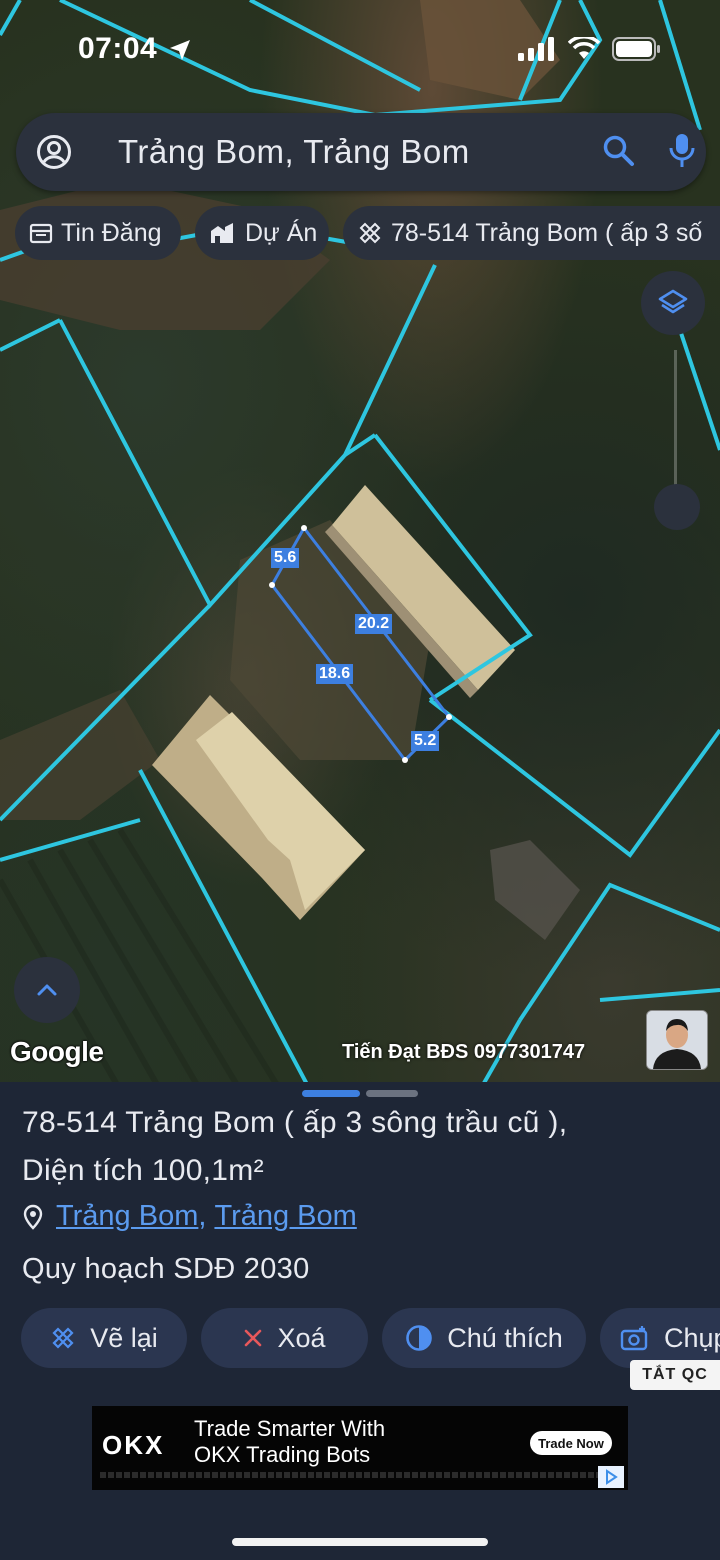 This screenshot has height=1560, width=720. I want to click on location-link-commune: Trảng Bom, so click(285, 1216).